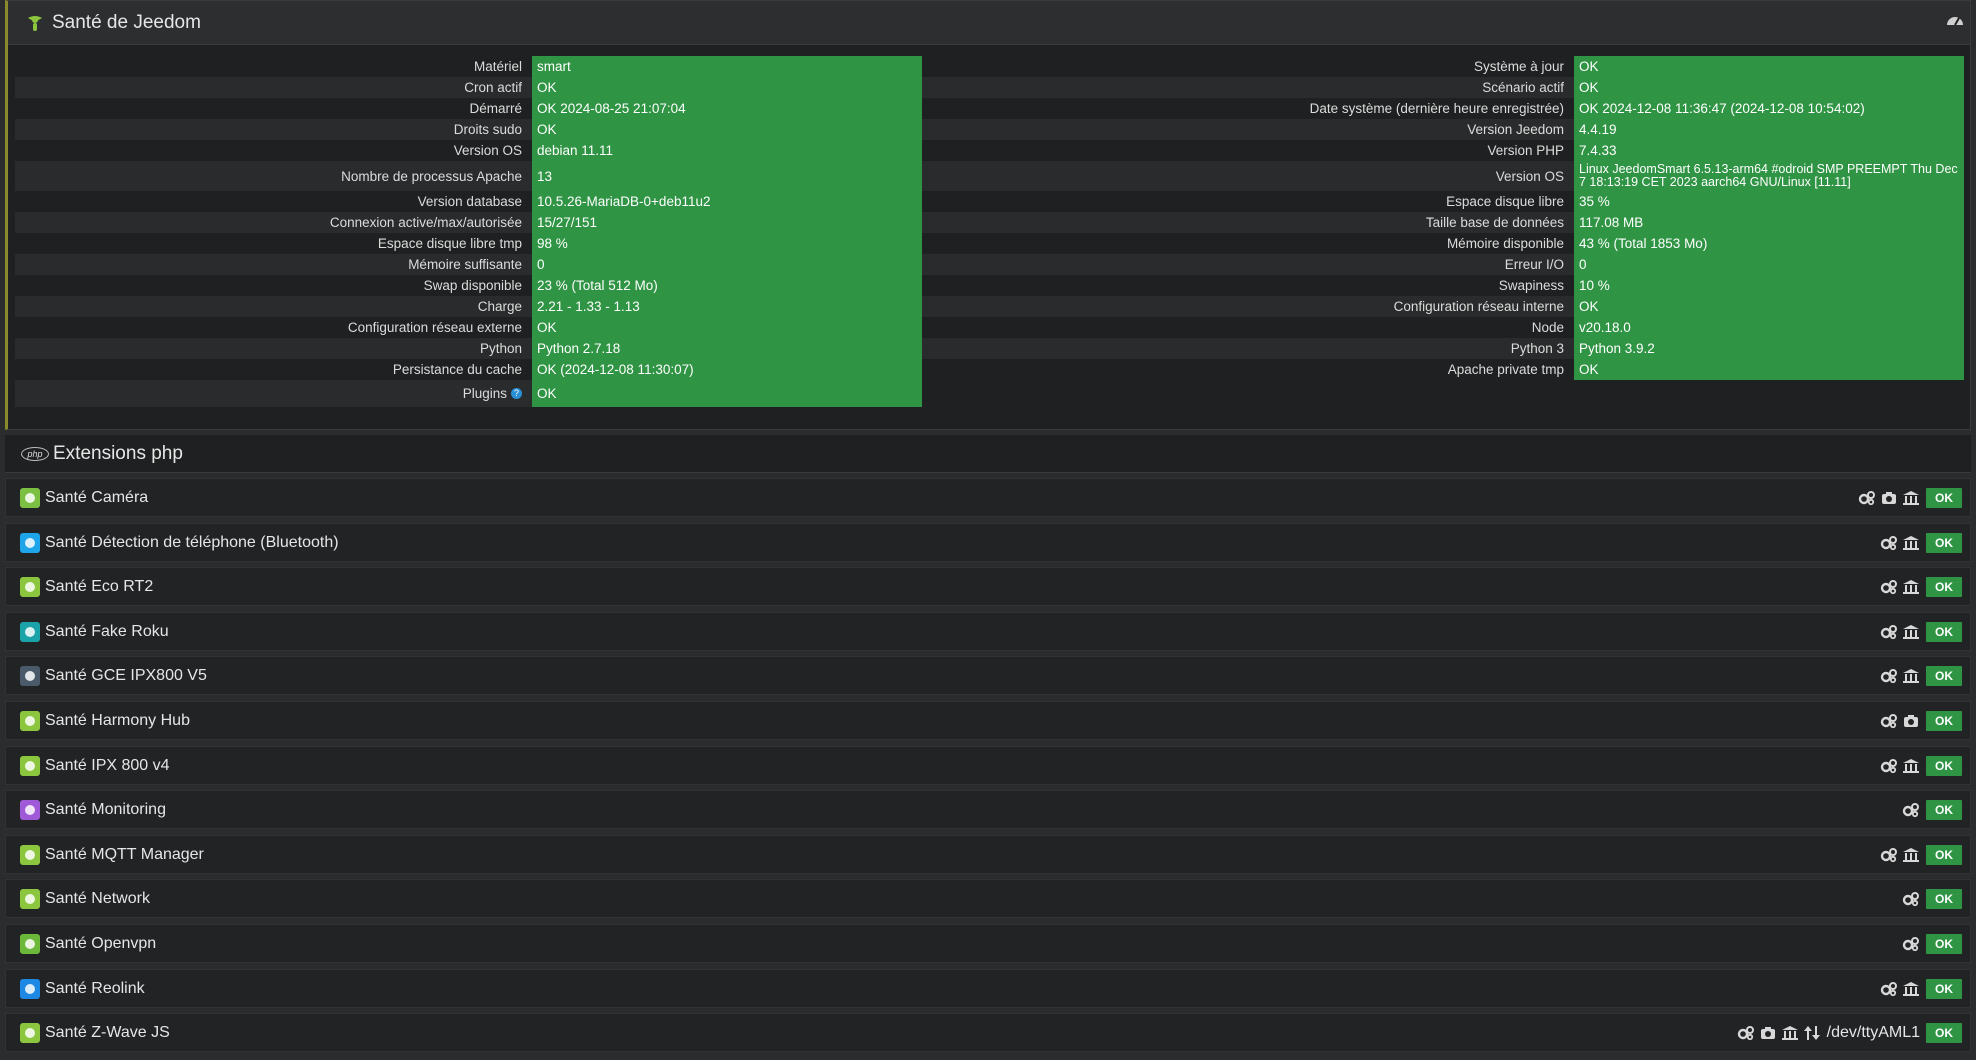  Describe the element at coordinates (1769, 129) in the screenshot. I see `health-value: 4.4.19` at that location.